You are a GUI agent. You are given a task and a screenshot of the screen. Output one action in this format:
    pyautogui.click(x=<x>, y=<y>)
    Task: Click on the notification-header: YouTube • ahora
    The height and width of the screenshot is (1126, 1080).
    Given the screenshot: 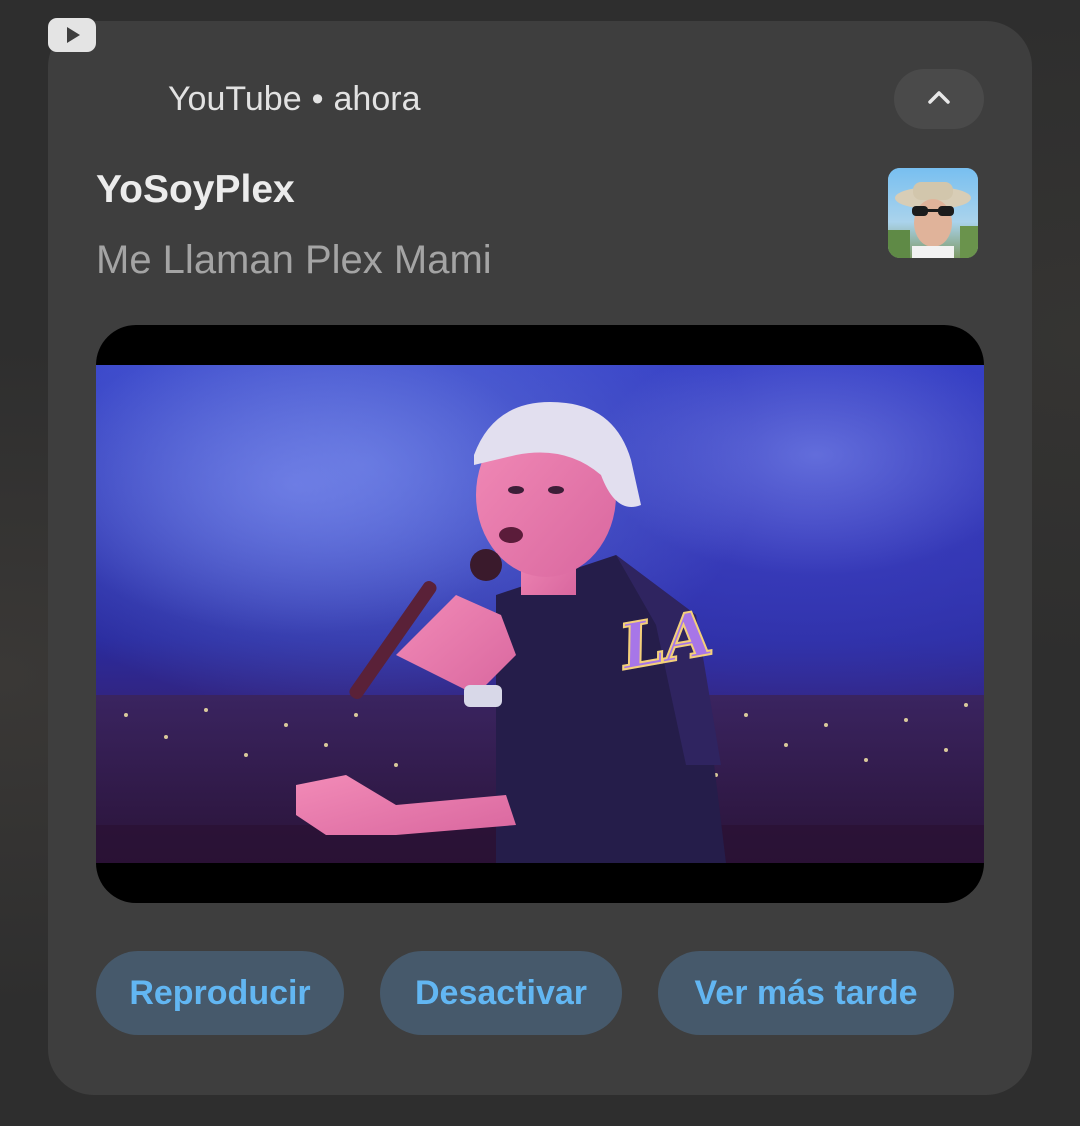 What is the action you would take?
    pyautogui.click(x=294, y=99)
    